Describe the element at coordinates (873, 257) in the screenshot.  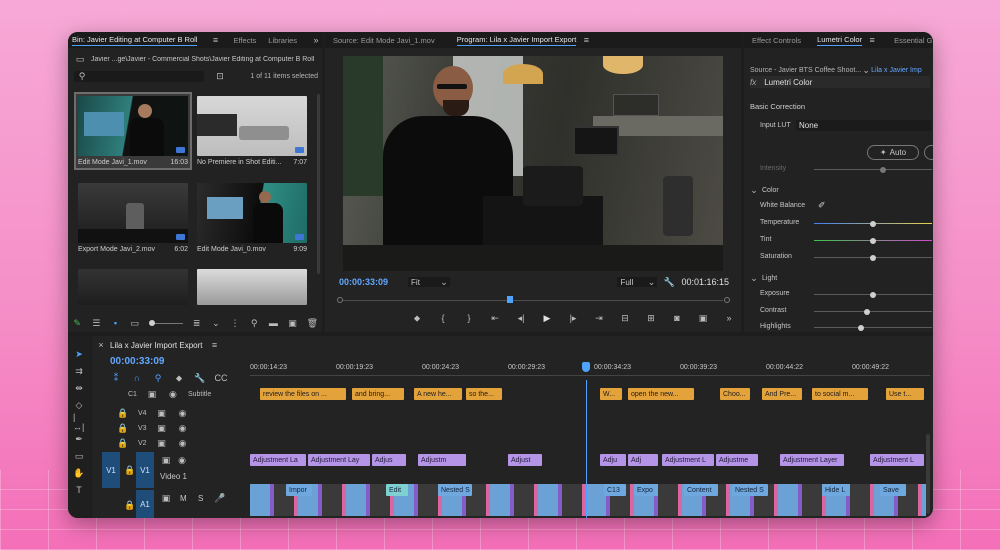
I see `saturation-slider` at that location.